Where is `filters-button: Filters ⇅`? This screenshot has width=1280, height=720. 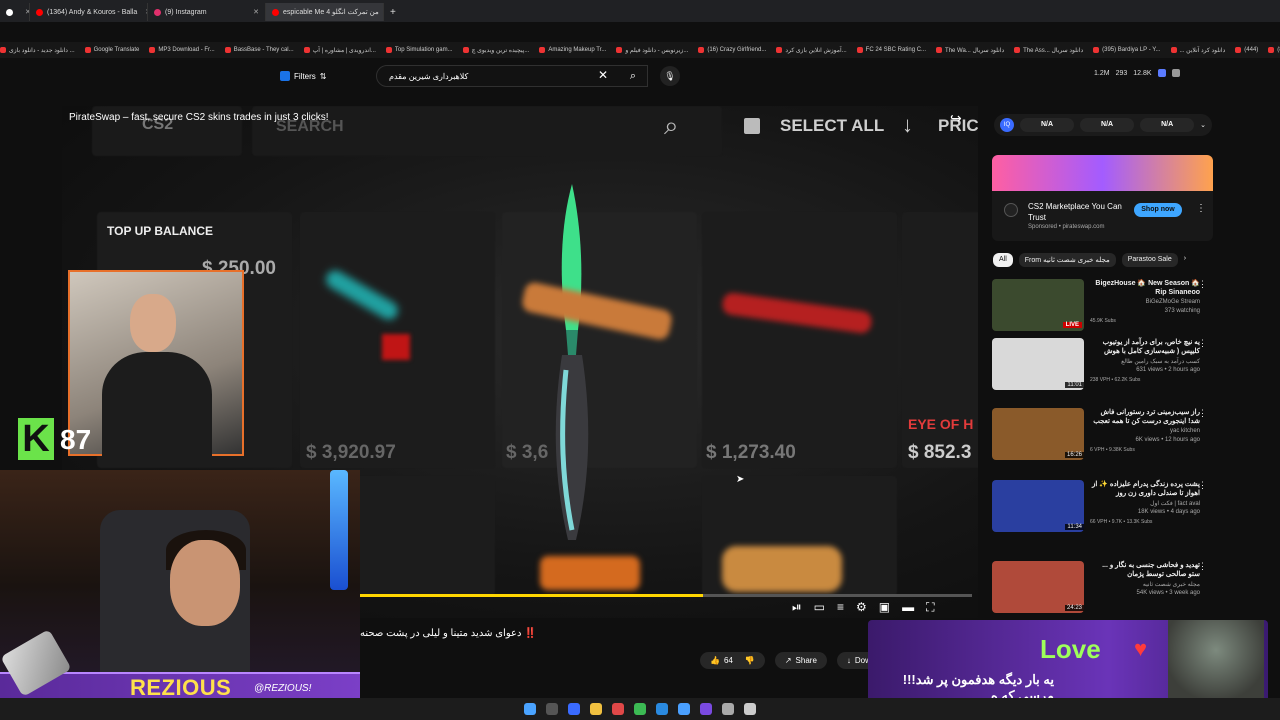
filters-button: Filters ⇅ is located at coordinates (303, 76).